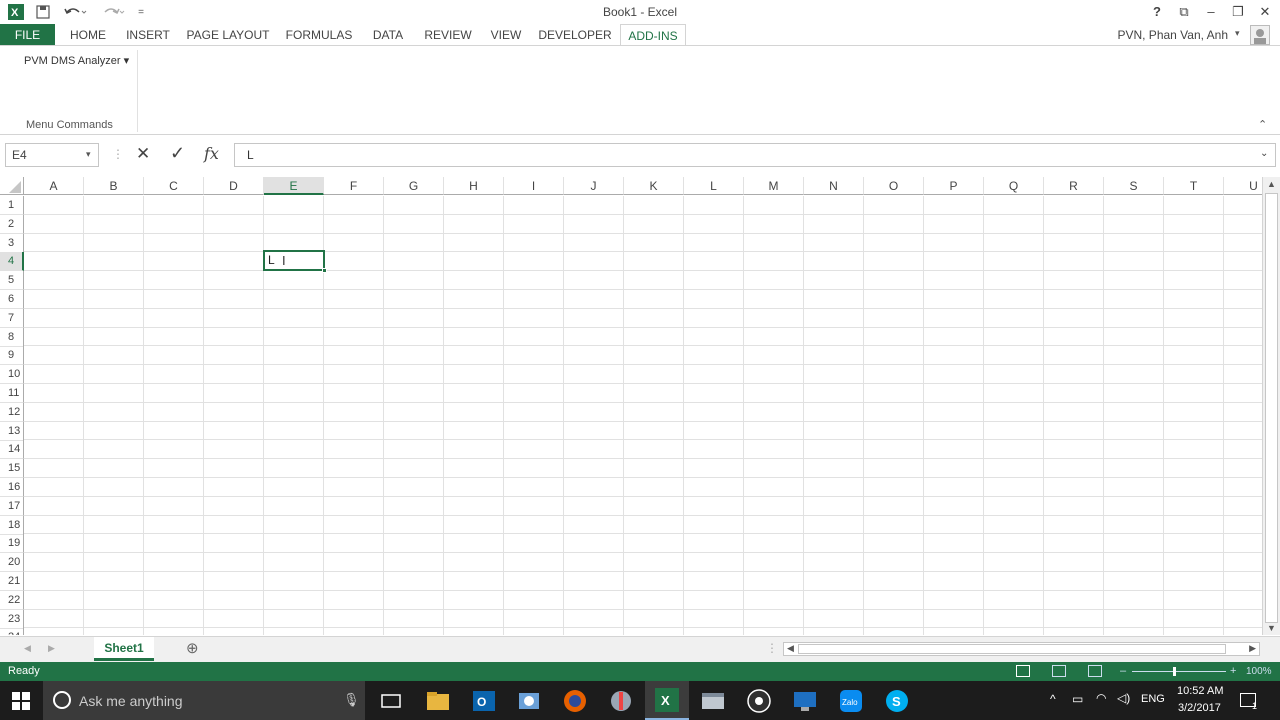 The width and height of the screenshot is (1280, 720). What do you see at coordinates (192, 648) in the screenshot?
I see `add-sheet-icon: ⊕` at bounding box center [192, 648].